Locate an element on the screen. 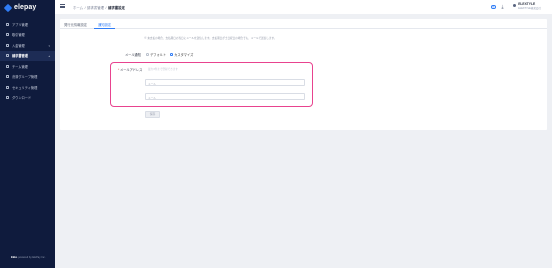  sidebar-item-invoices: 請求書管理 ▴ is located at coordinates (27, 55).